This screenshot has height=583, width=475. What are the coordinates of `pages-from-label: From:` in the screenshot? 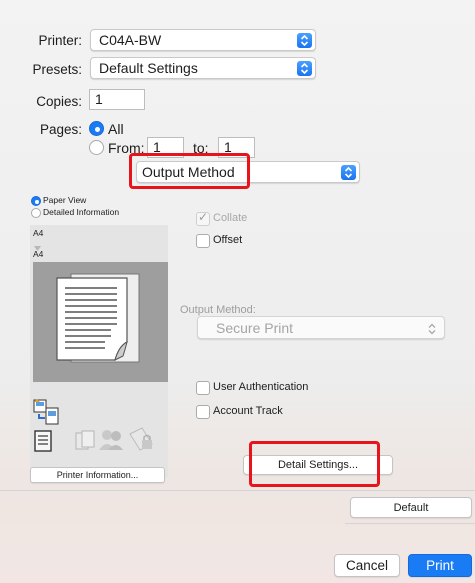 It's located at (126, 148).